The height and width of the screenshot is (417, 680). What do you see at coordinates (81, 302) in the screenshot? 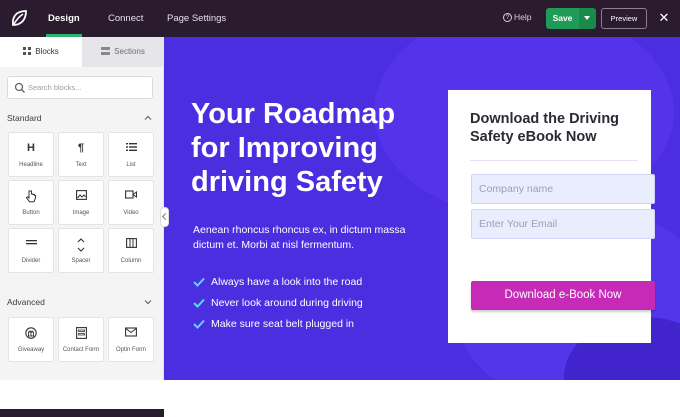
I see `section-advanced-header: Advanced` at bounding box center [81, 302].